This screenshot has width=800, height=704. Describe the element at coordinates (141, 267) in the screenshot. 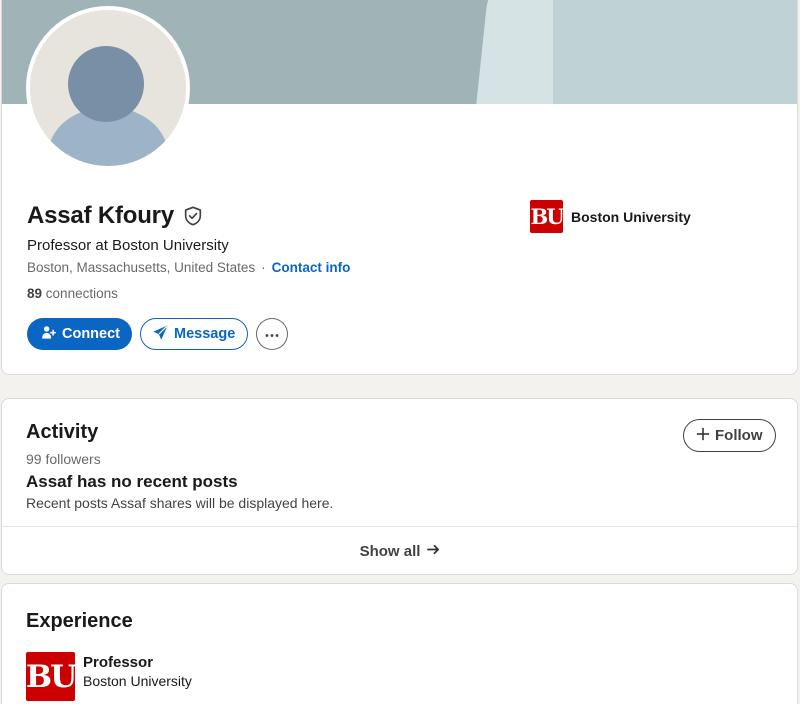

I see `profile-location: Boston, Massachusetts, United States` at that location.